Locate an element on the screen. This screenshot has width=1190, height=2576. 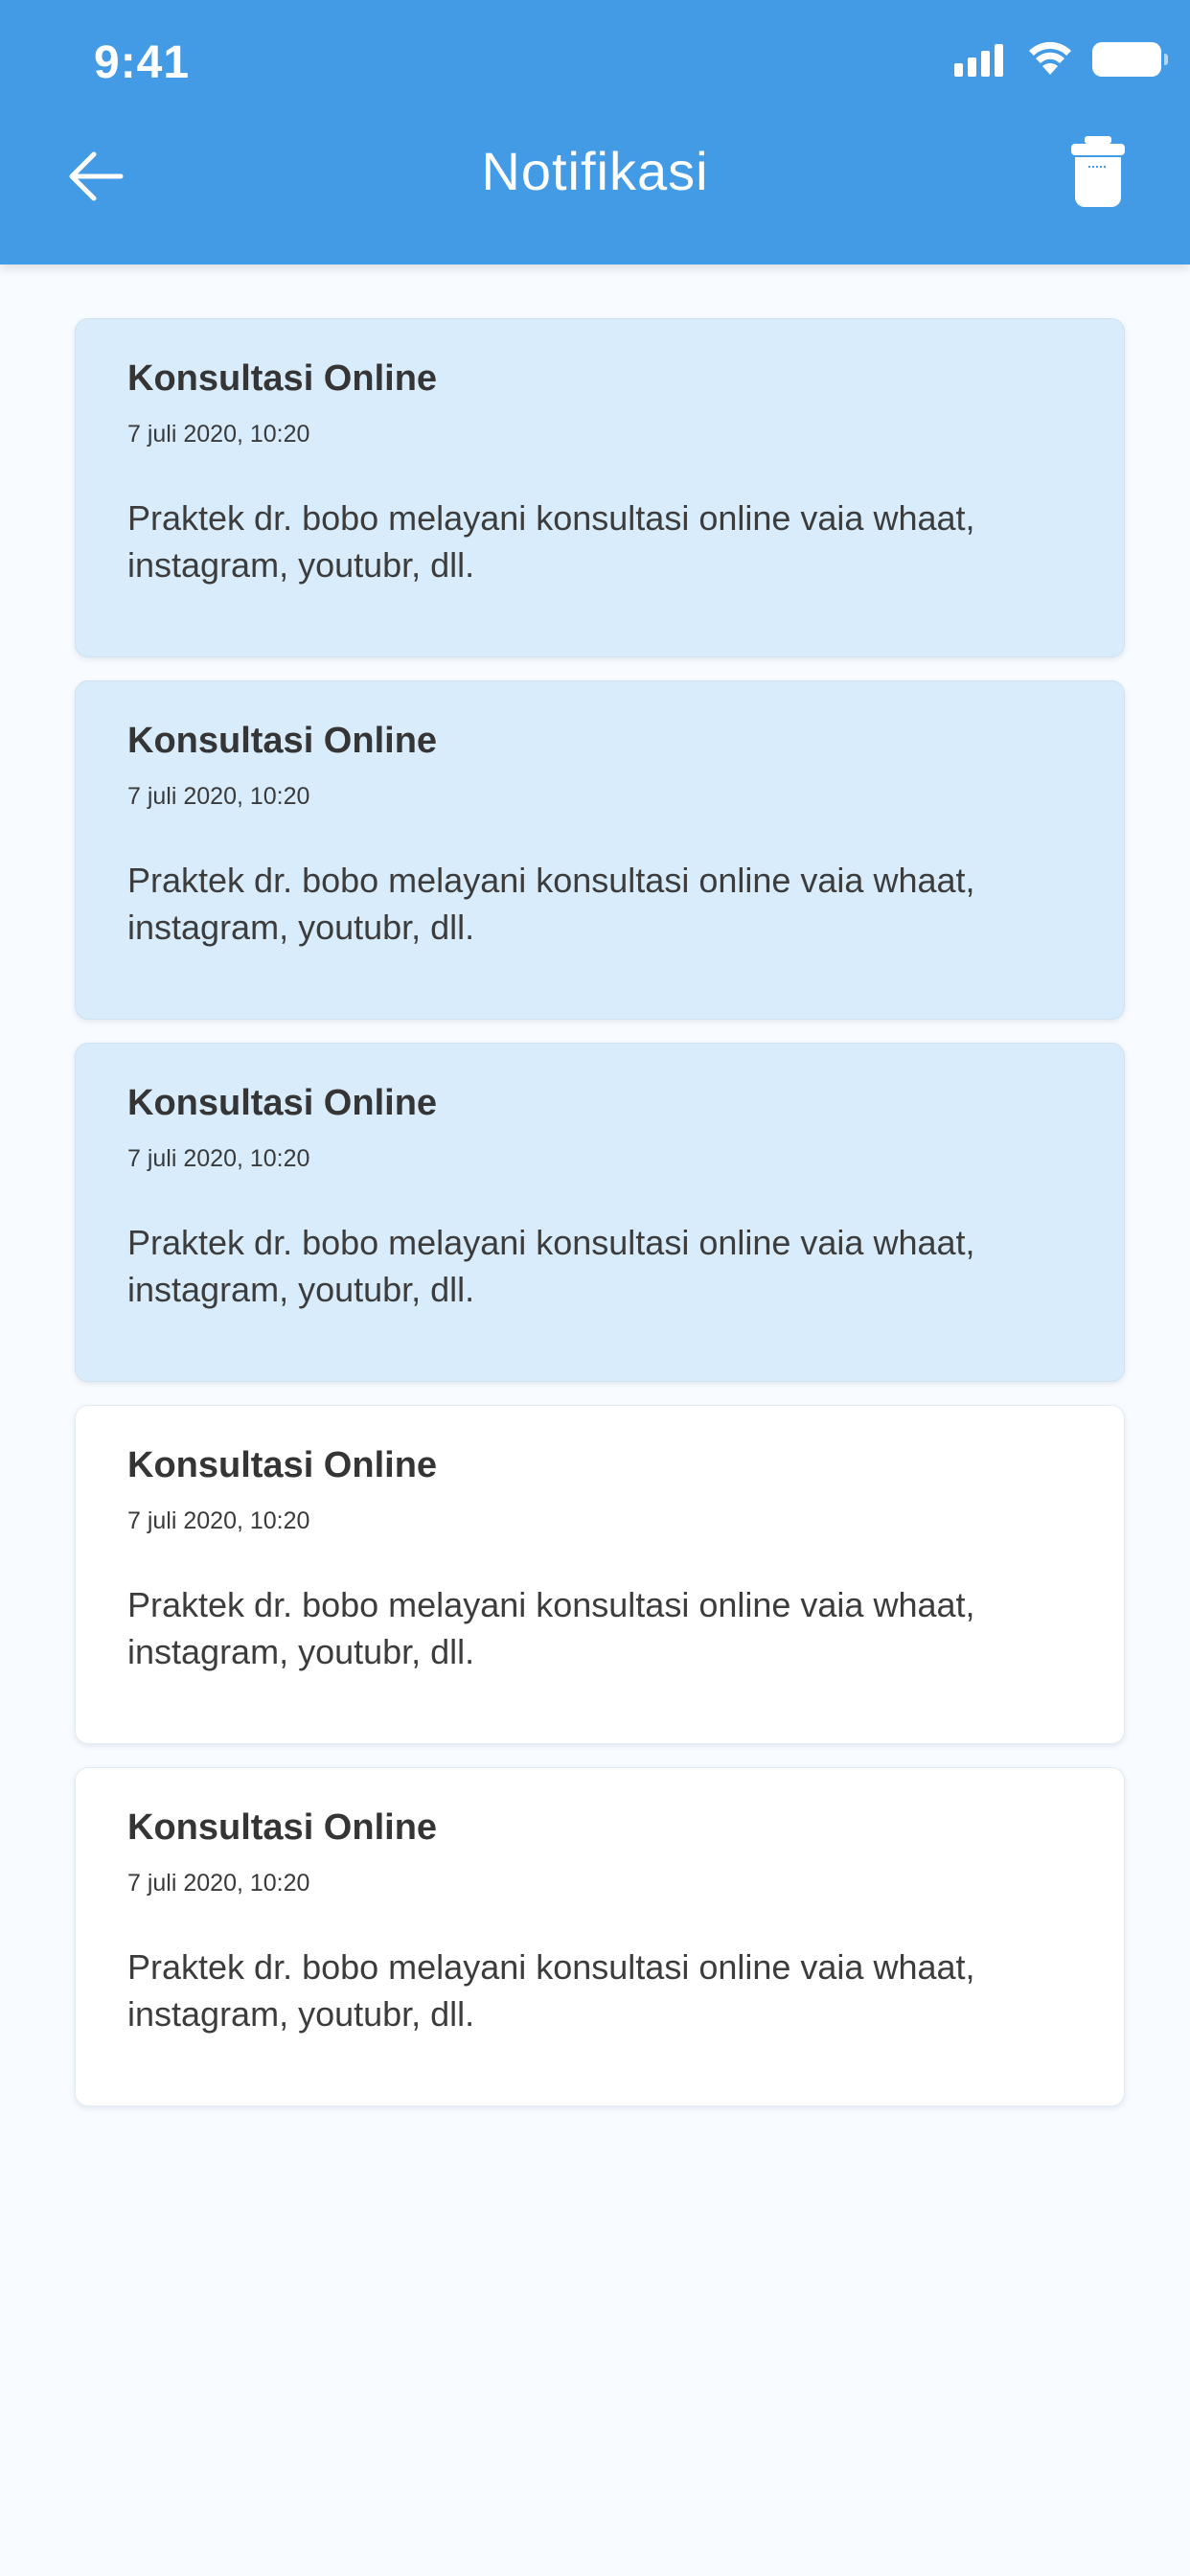
trash-icon is located at coordinates (1098, 172).